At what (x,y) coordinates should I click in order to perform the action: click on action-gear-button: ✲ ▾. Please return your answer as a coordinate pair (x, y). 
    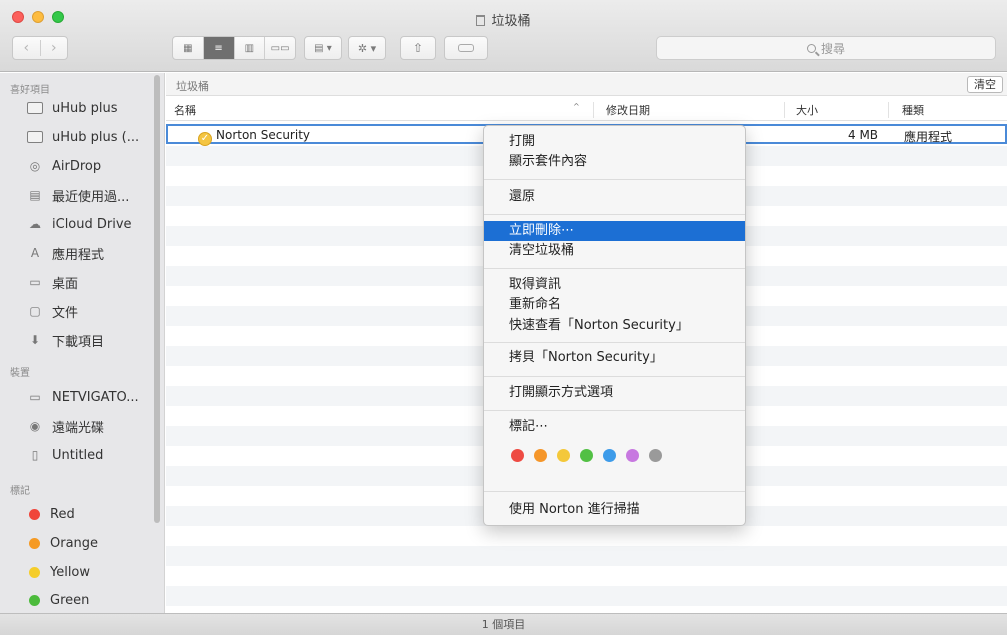
    Looking at the image, I should click on (367, 48).